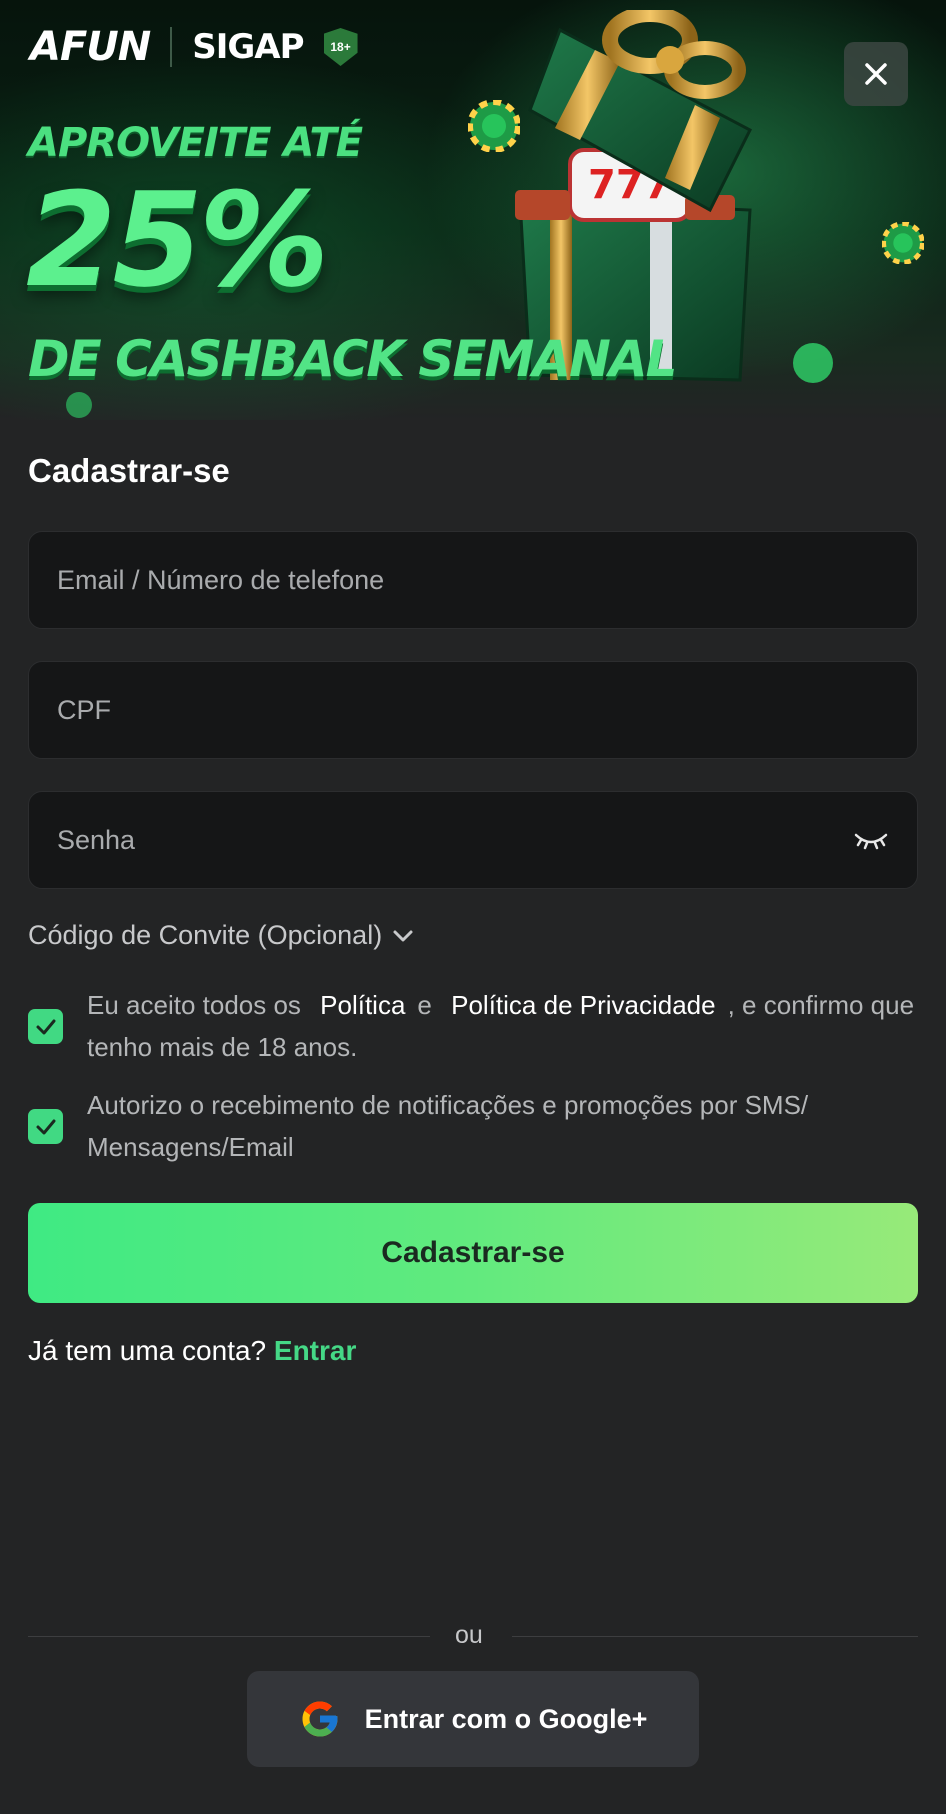  What do you see at coordinates (473, 710) in the screenshot?
I see `cpf-field: CPF` at bounding box center [473, 710].